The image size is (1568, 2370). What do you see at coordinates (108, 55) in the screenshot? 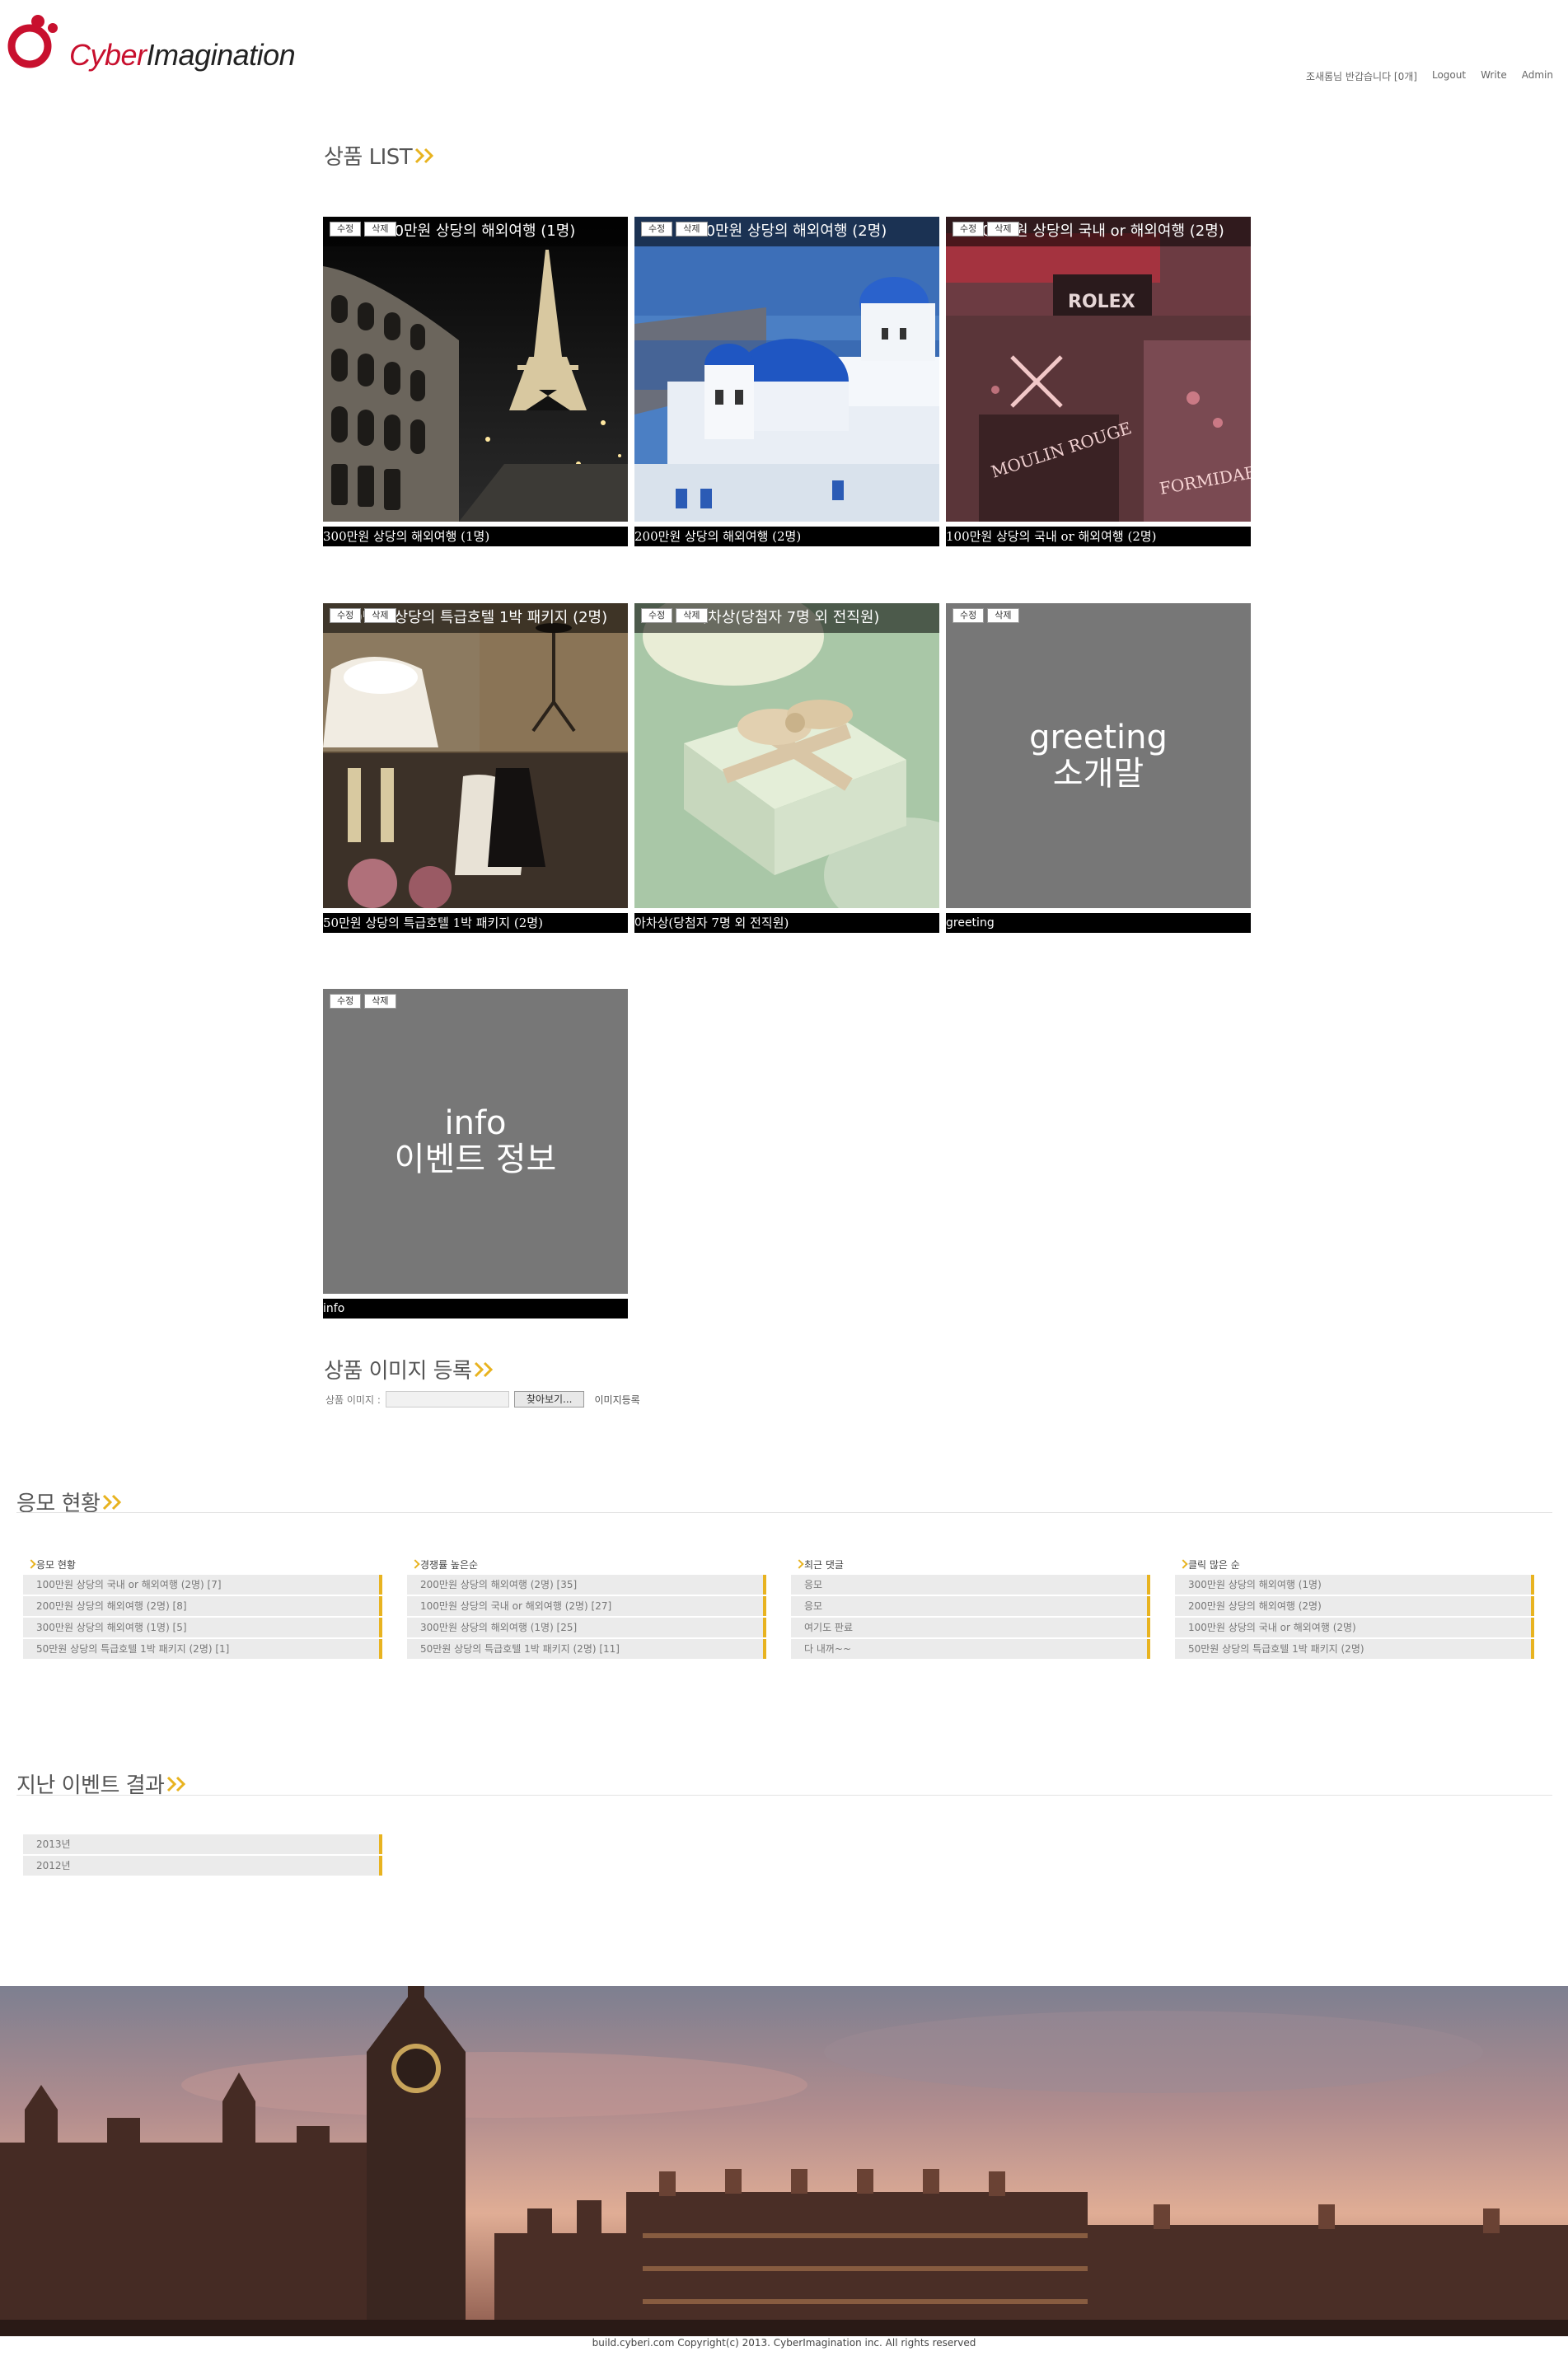
I see `logo-cyber: Cyber` at bounding box center [108, 55].